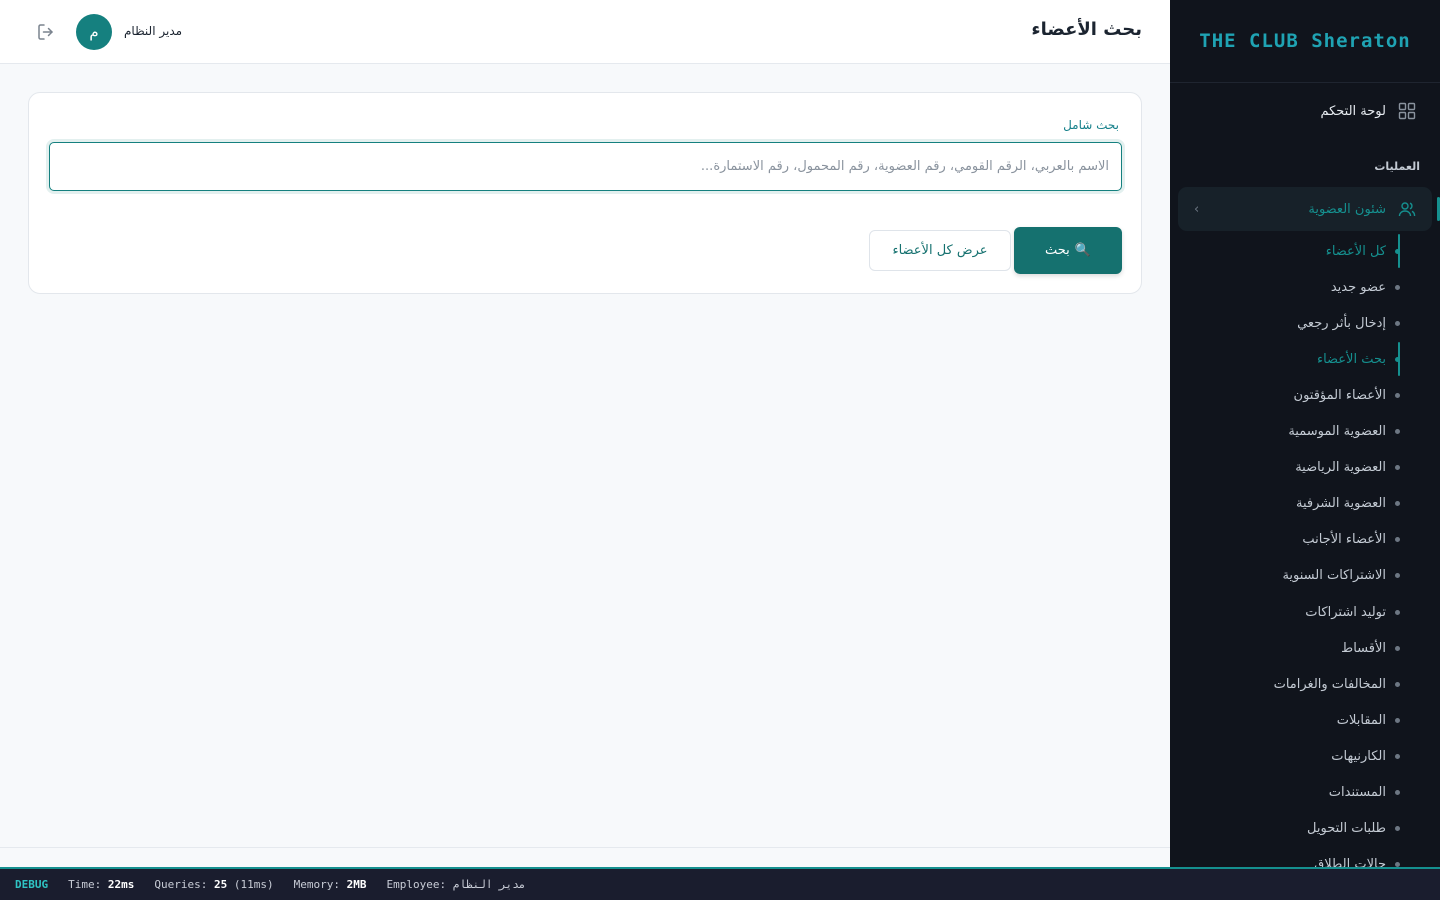 This screenshot has height=900, width=1440. What do you see at coordinates (1344, 539) in the screenshot?
I see `sidebar-item-label: الأعضاء الأجانب` at bounding box center [1344, 539].